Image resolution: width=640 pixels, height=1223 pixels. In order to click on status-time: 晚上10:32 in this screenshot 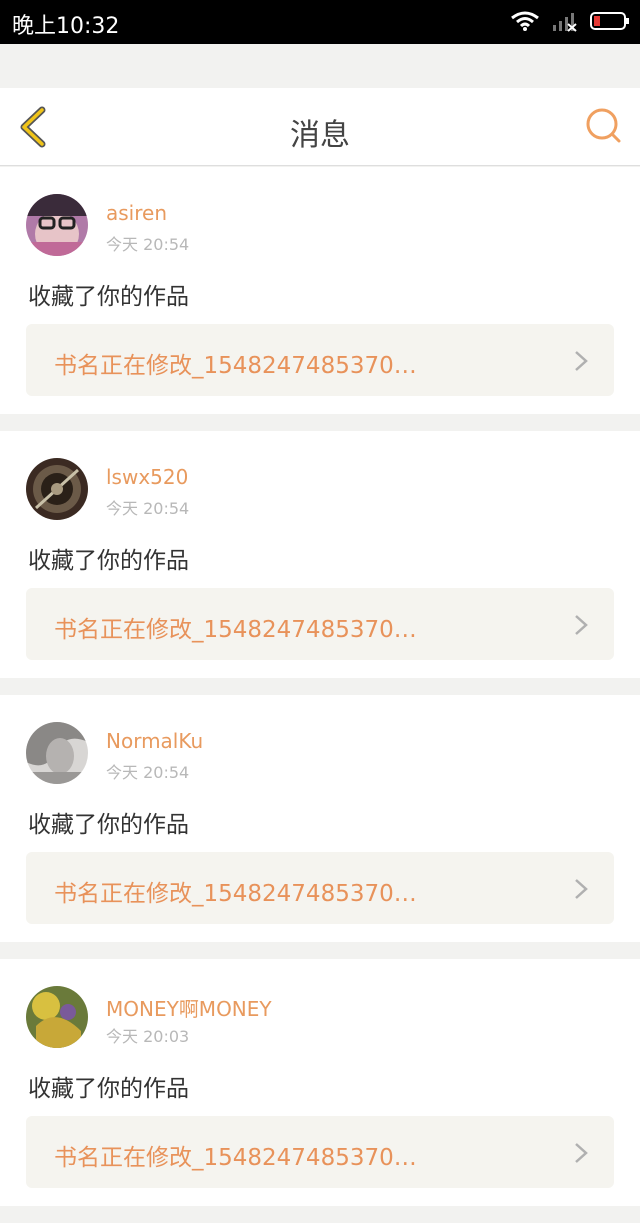, I will do `click(66, 26)`.